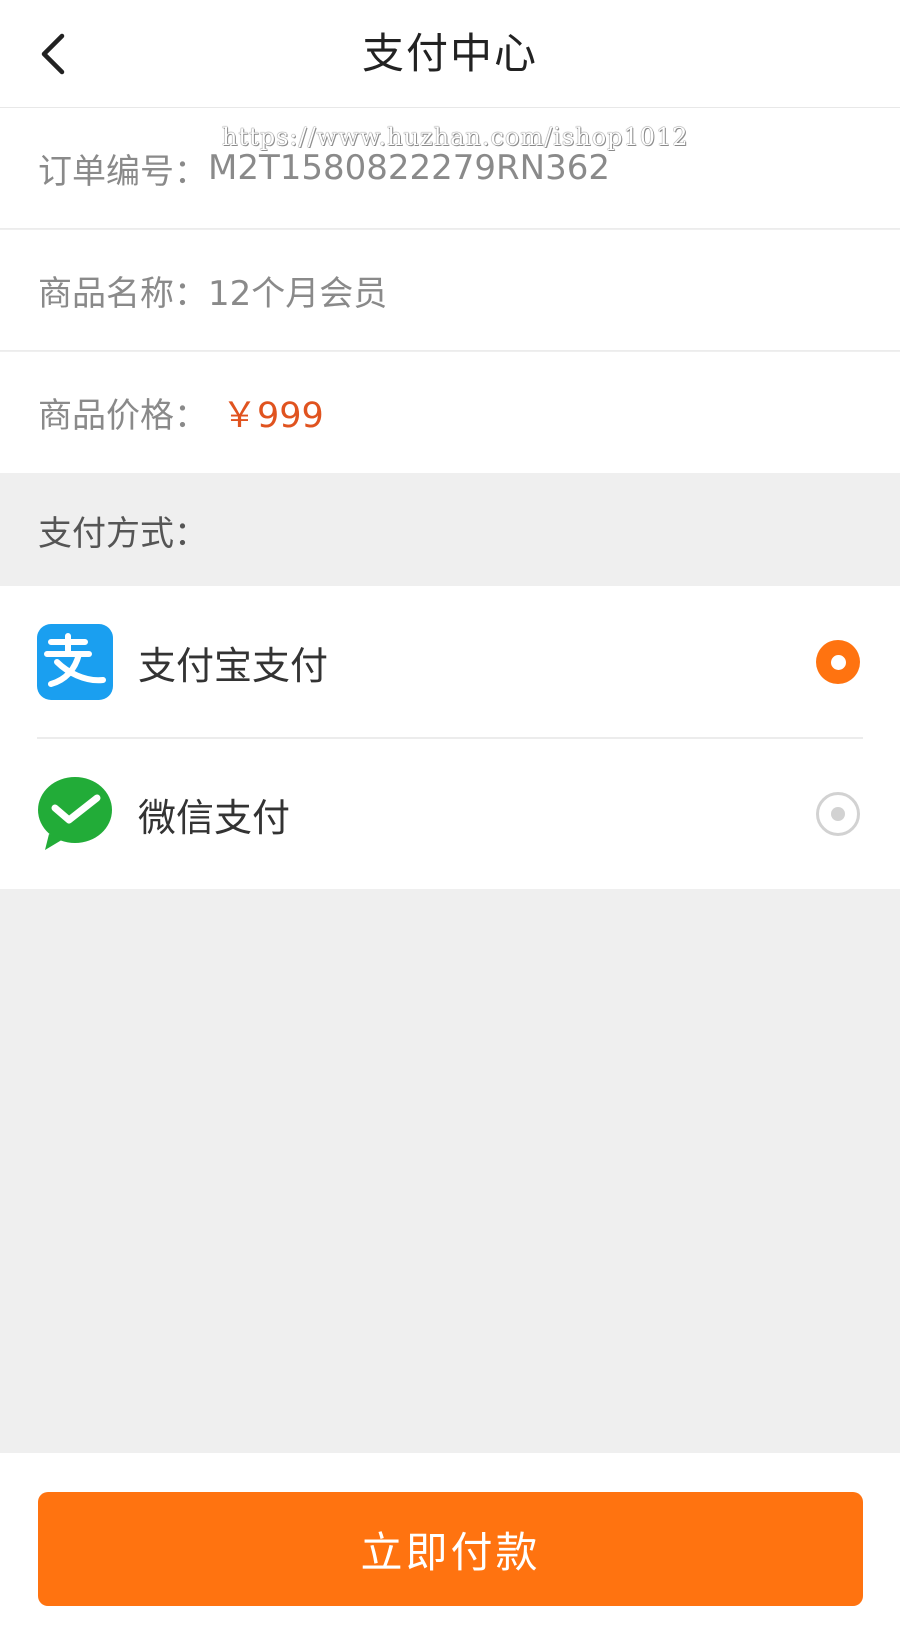 The height and width of the screenshot is (1635, 900). I want to click on product-name-label: 商品名称：, so click(123, 293).